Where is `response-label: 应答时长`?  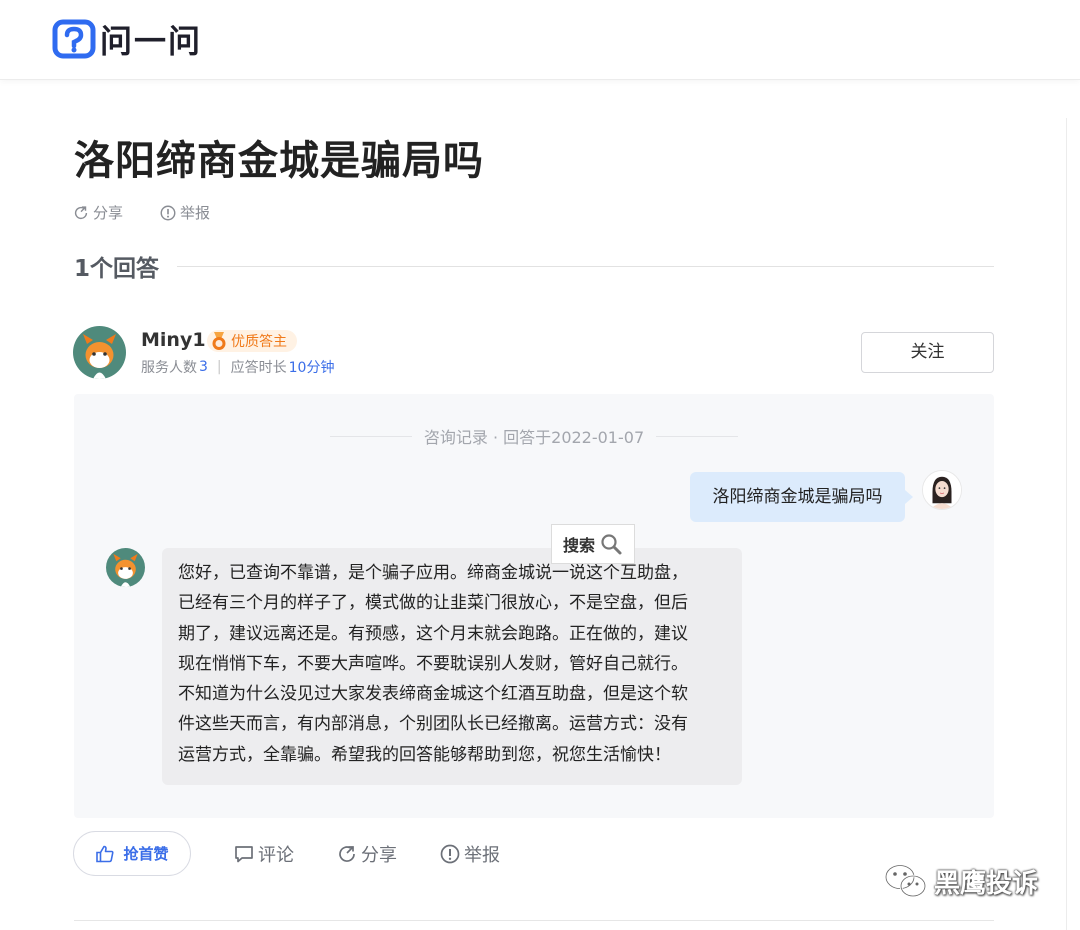
response-label: 应答时长 is located at coordinates (258, 368).